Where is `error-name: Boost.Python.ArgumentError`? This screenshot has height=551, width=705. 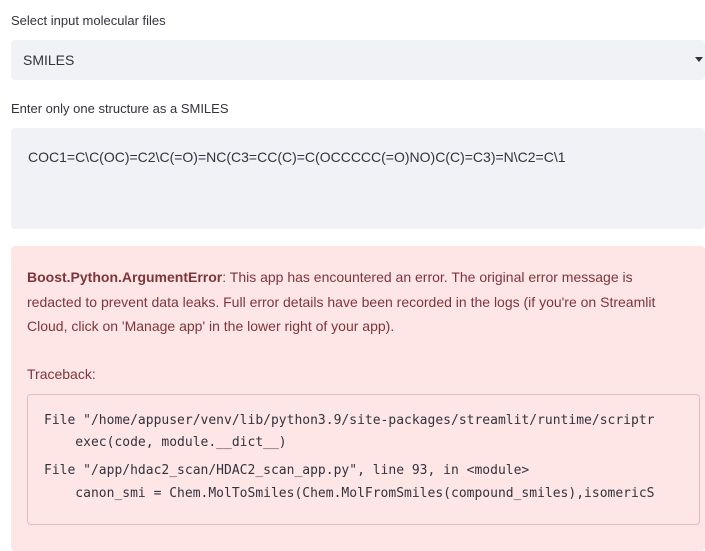 error-name: Boost.Python.ArgumentError is located at coordinates (125, 277).